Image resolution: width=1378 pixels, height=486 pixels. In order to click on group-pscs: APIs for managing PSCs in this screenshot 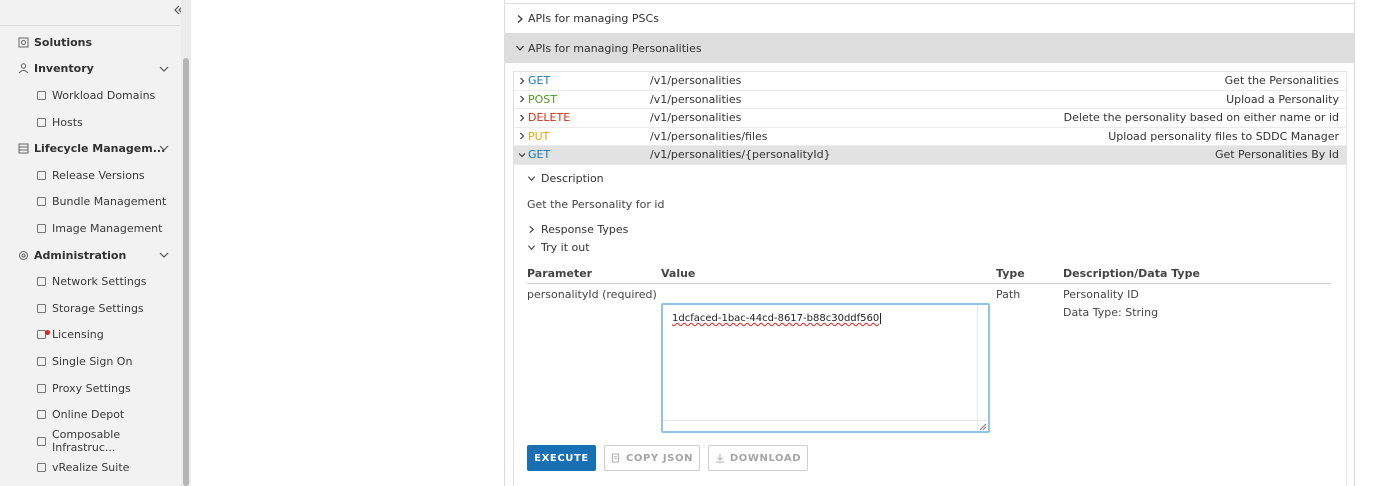, I will do `click(929, 18)`.